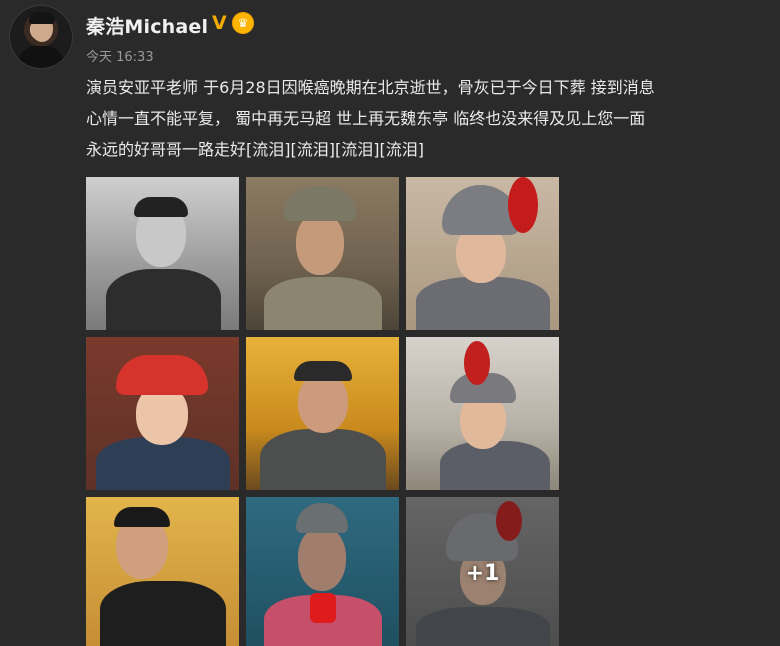  Describe the element at coordinates (366, 118) in the screenshot. I see `post-text-line: 心情一直不能平复， 蜀中再无马超 世上再无魏东亭 临终也没来得及见上您一面` at that location.